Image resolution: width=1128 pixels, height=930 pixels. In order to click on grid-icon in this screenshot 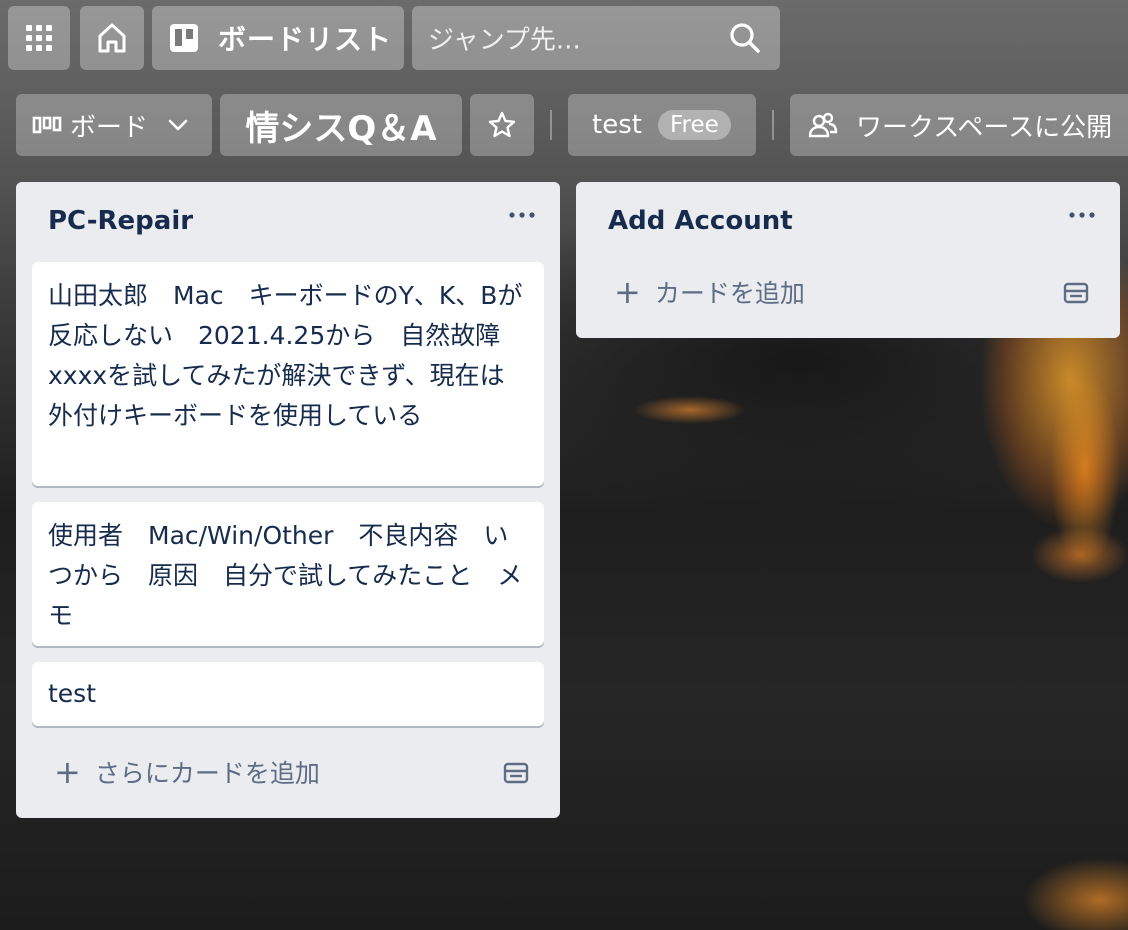, I will do `click(39, 38)`.